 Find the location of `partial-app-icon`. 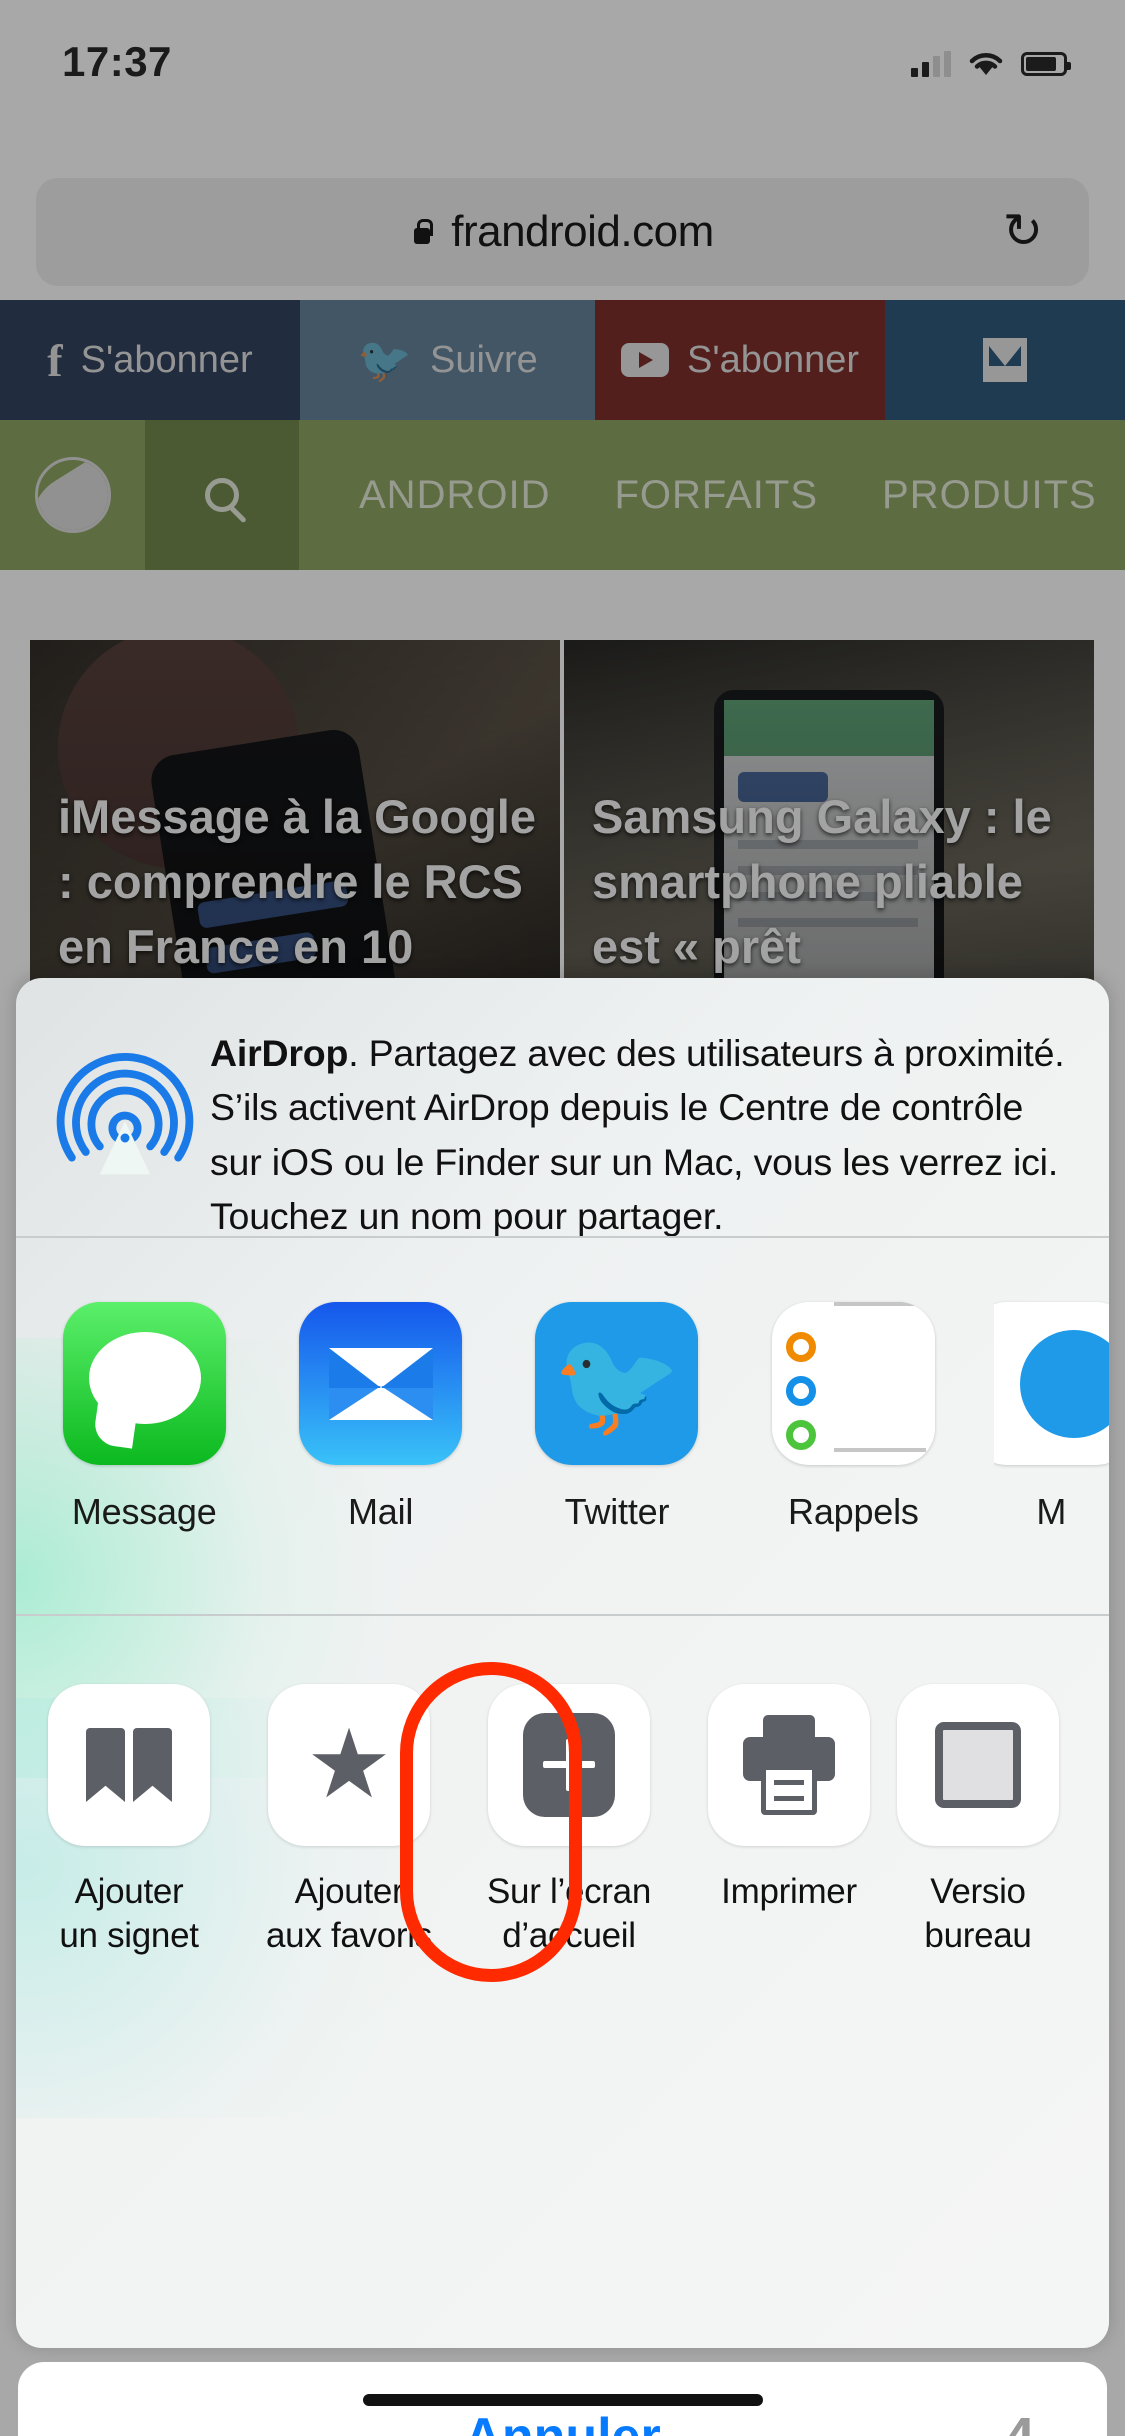

partial-app-icon is located at coordinates (1051, 1383).